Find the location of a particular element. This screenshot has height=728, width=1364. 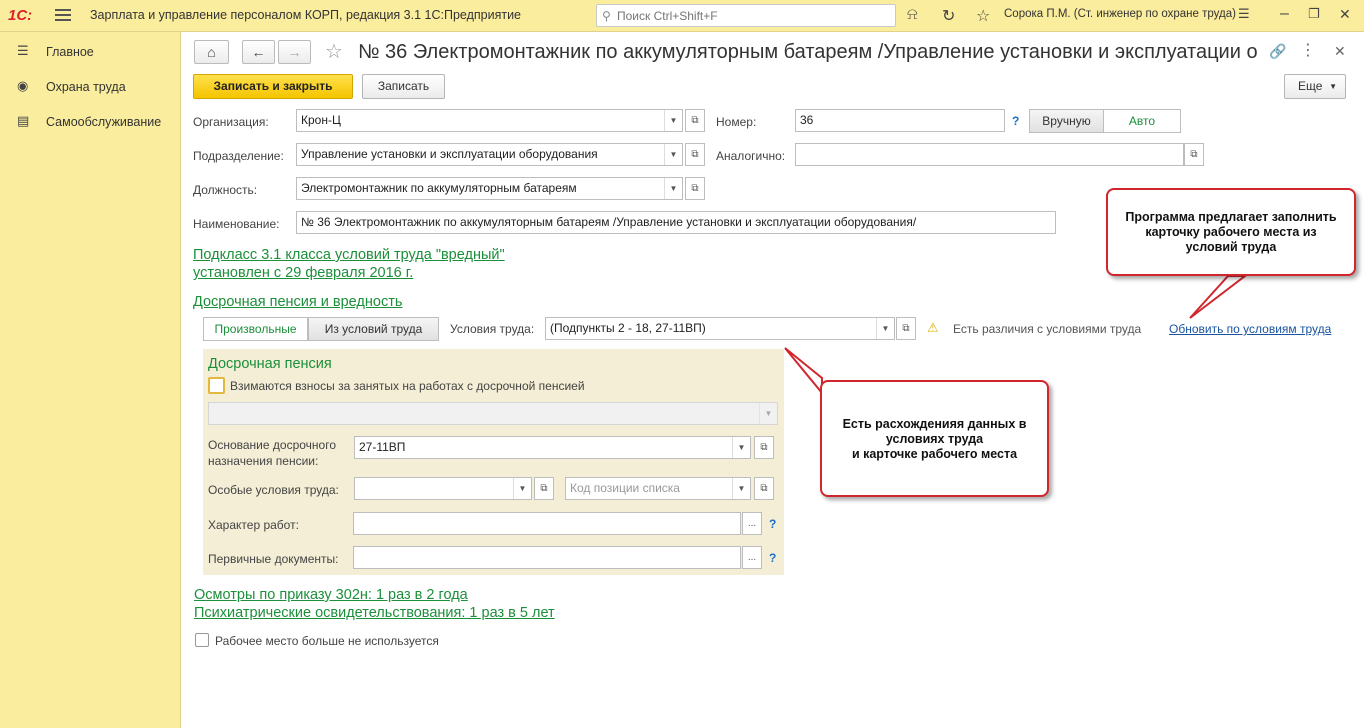

more-button: Еще ▼ is located at coordinates (1315, 86).